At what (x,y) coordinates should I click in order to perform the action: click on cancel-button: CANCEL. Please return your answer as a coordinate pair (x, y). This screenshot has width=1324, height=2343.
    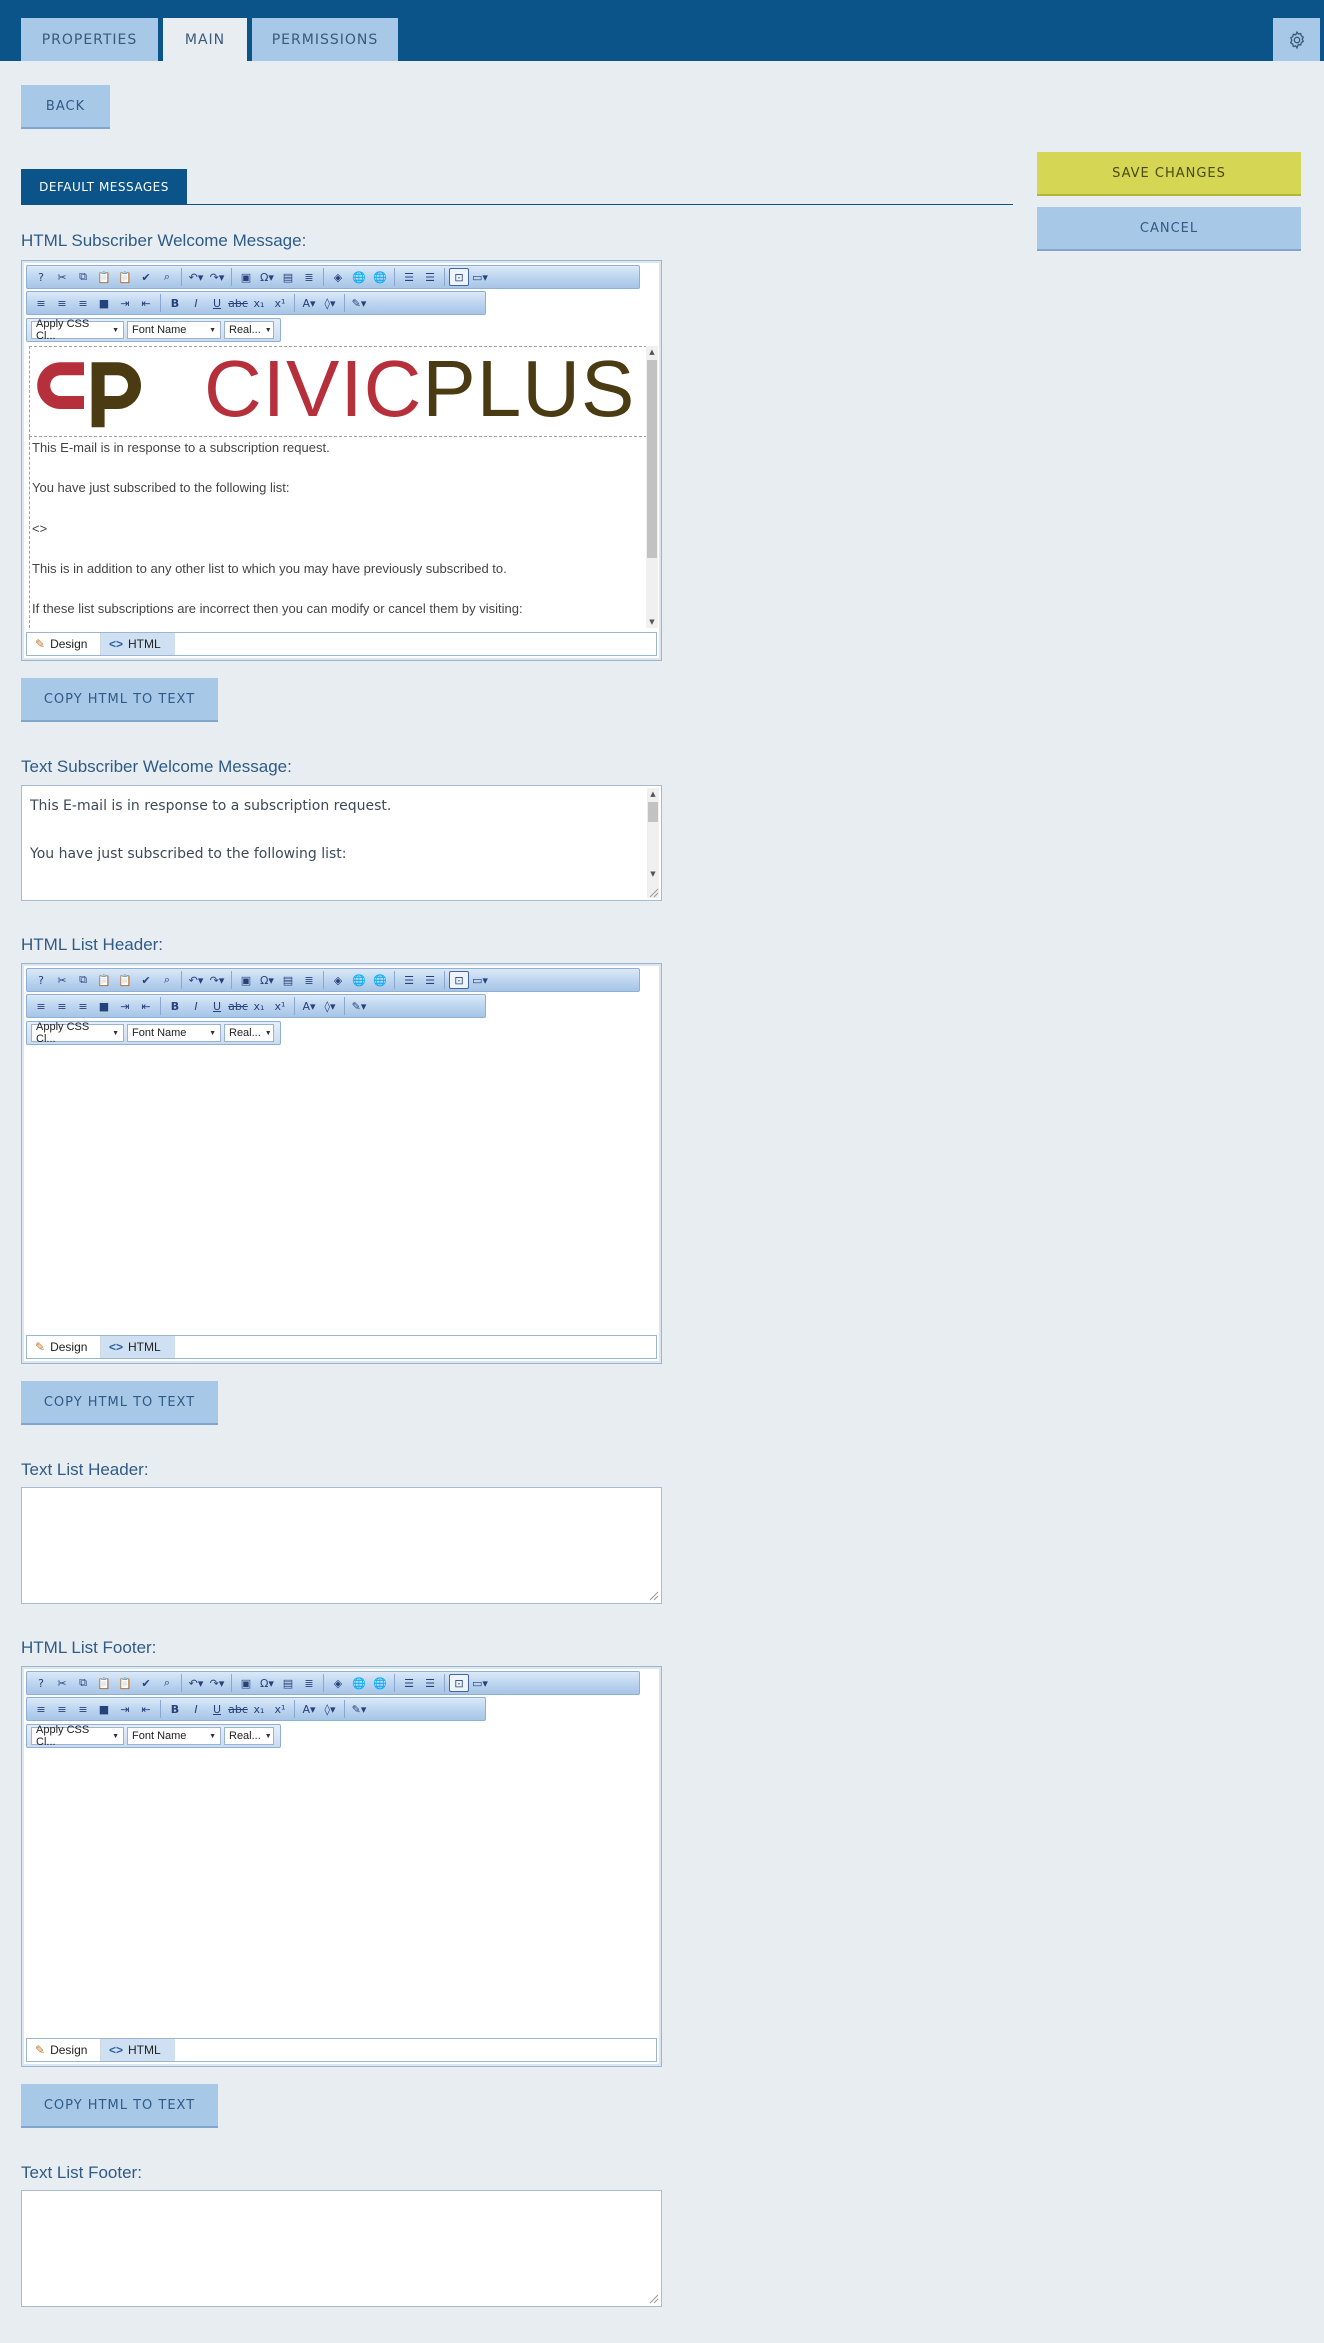
    Looking at the image, I should click on (1169, 229).